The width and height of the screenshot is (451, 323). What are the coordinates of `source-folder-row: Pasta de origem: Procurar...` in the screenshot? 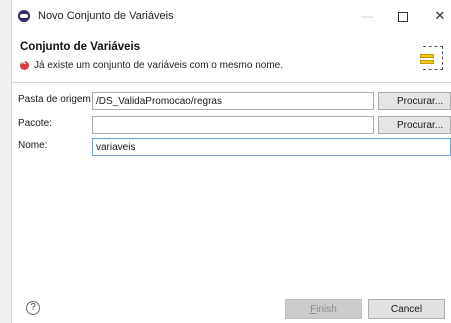 It's located at (231, 101).